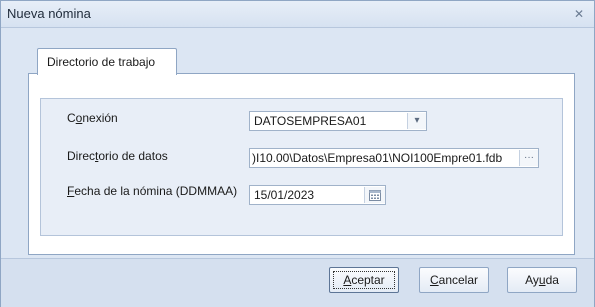 Image resolution: width=595 pixels, height=307 pixels. I want to click on title-bar: Nueva nómina ✕, so click(297, 14).